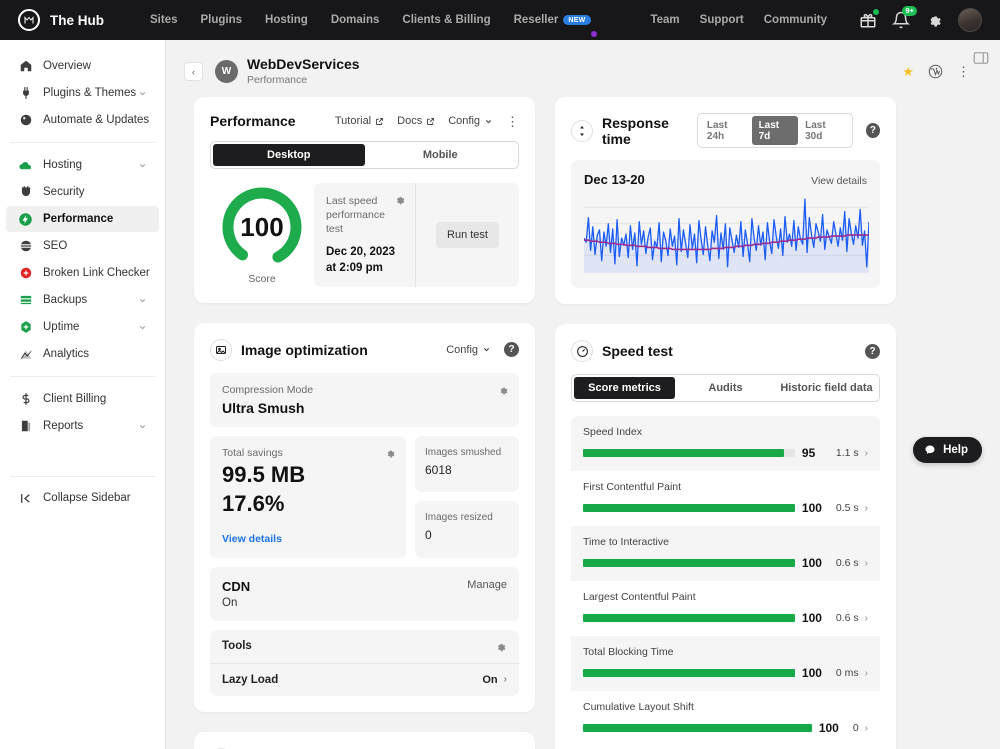  What do you see at coordinates (852, 453) in the screenshot?
I see `metric-value: 1.1 s ›` at bounding box center [852, 453].